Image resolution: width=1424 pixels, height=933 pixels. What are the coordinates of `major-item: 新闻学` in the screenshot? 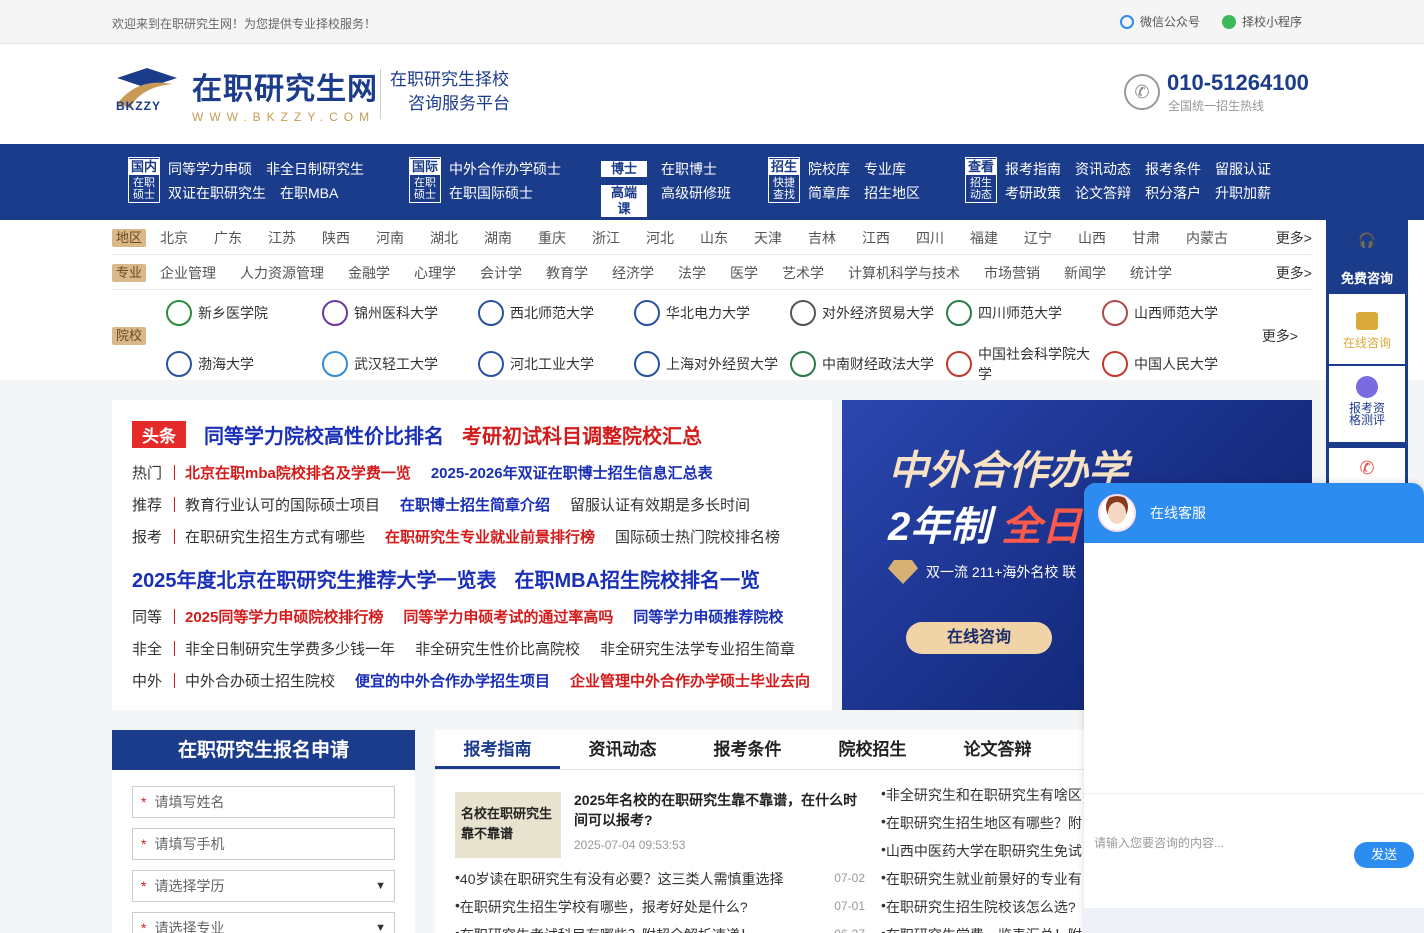 It's located at (1085, 273).